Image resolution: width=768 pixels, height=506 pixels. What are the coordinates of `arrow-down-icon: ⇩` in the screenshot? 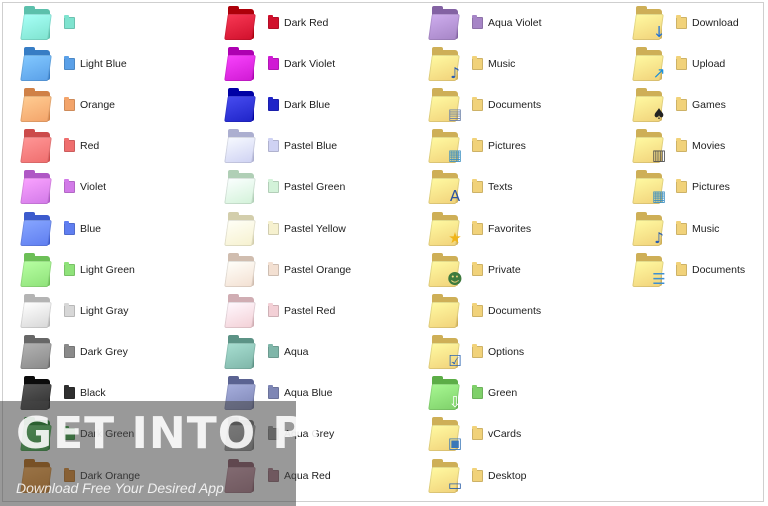 It's located at (455, 402).